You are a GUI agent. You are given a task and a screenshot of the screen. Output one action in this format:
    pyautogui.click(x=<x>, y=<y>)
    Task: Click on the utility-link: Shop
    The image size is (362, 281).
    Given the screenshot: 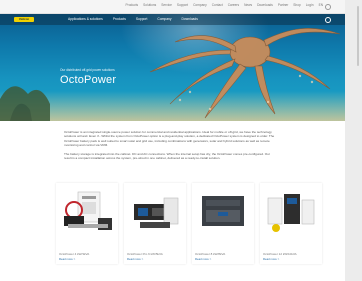 What is the action you would take?
    pyautogui.click(x=296, y=5)
    